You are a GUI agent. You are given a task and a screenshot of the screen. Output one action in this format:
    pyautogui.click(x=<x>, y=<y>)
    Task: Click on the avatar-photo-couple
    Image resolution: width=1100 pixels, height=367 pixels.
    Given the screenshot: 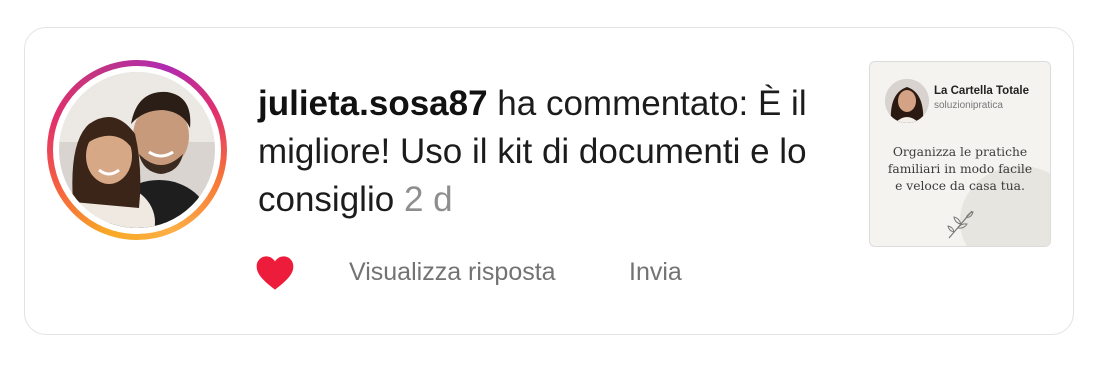 What is the action you would take?
    pyautogui.click(x=137, y=150)
    